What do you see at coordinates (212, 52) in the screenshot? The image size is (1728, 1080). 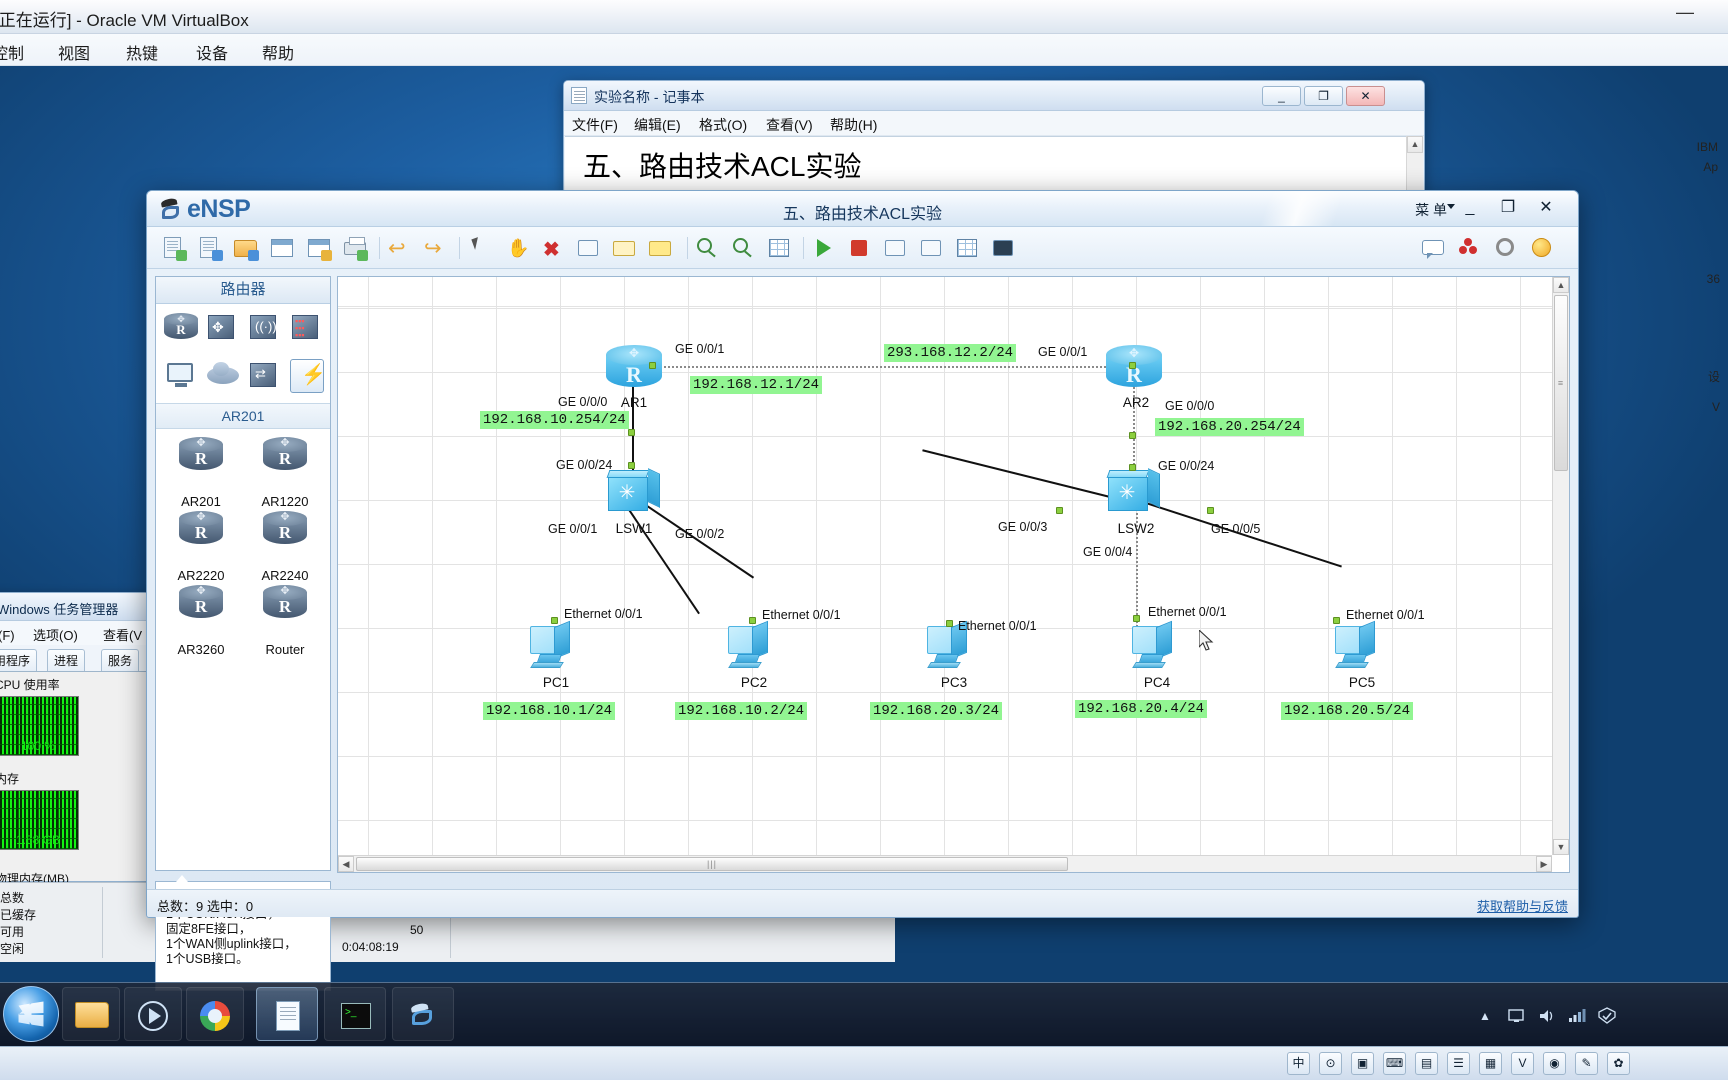 I see `vbox-menu-devices: 设备` at bounding box center [212, 52].